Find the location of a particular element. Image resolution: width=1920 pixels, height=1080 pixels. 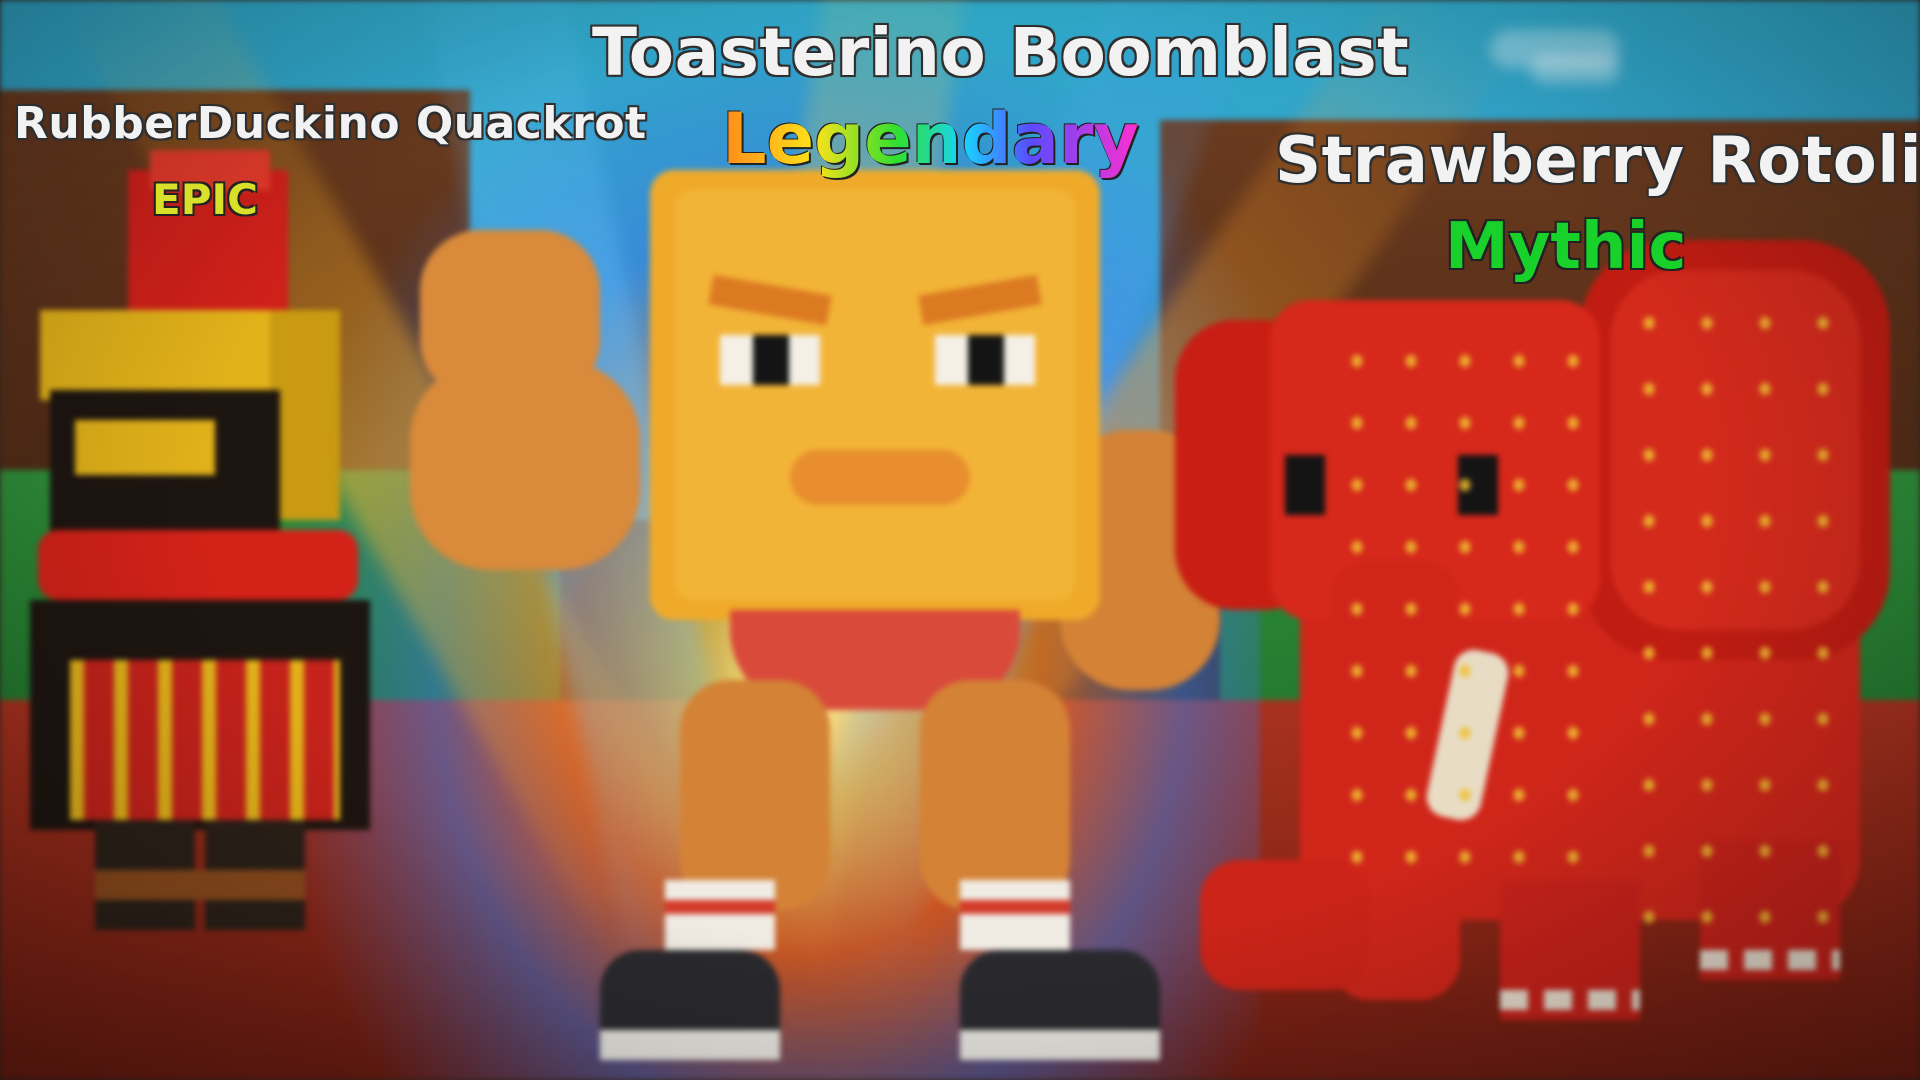

rarity-label: Legendary is located at coordinates (930, 139).